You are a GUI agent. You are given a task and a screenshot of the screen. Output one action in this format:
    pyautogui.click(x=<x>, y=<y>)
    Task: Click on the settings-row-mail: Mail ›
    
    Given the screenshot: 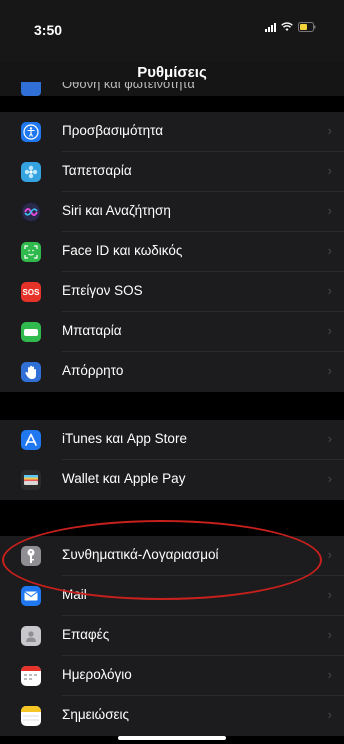 What is the action you would take?
    pyautogui.click(x=172, y=596)
    